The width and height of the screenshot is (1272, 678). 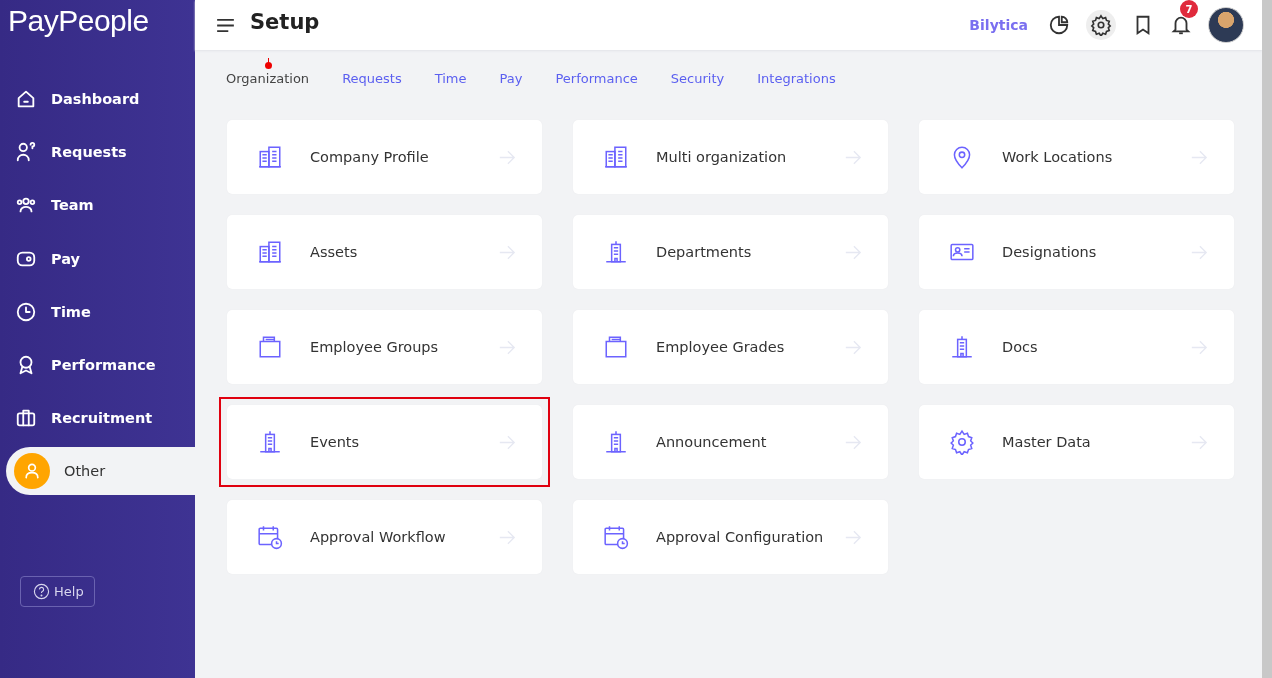 I want to click on settings-button, so click(x=1101, y=25).